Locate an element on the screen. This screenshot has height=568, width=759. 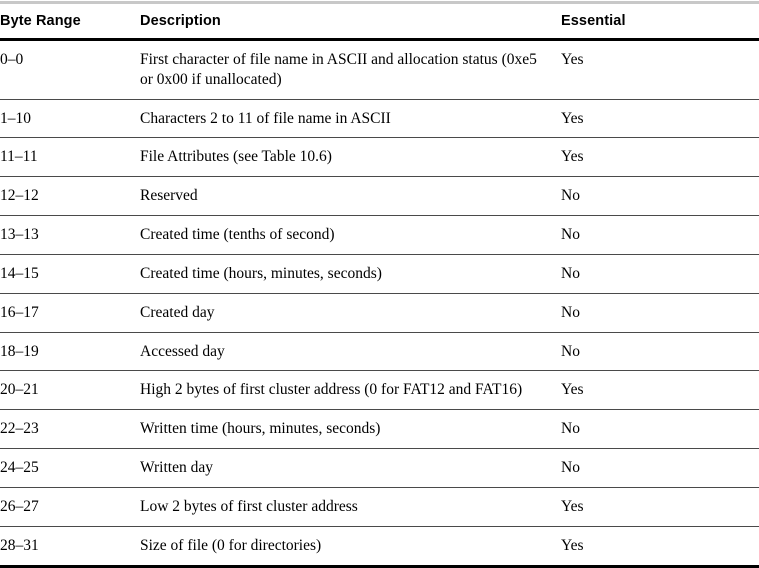
table-row: 13–13 Created time (tenths of second) No is located at coordinates (379, 235).